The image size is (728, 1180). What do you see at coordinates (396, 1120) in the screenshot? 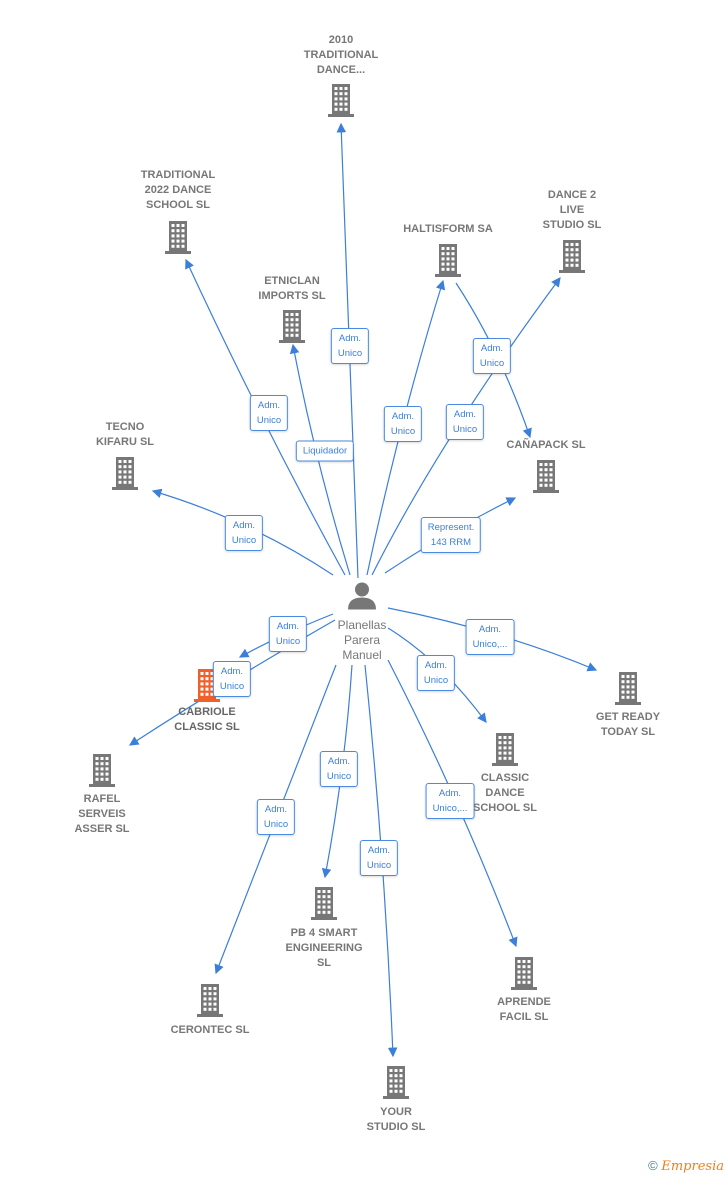
I see `company-node-label: YOUR STUDIO SL` at bounding box center [396, 1120].